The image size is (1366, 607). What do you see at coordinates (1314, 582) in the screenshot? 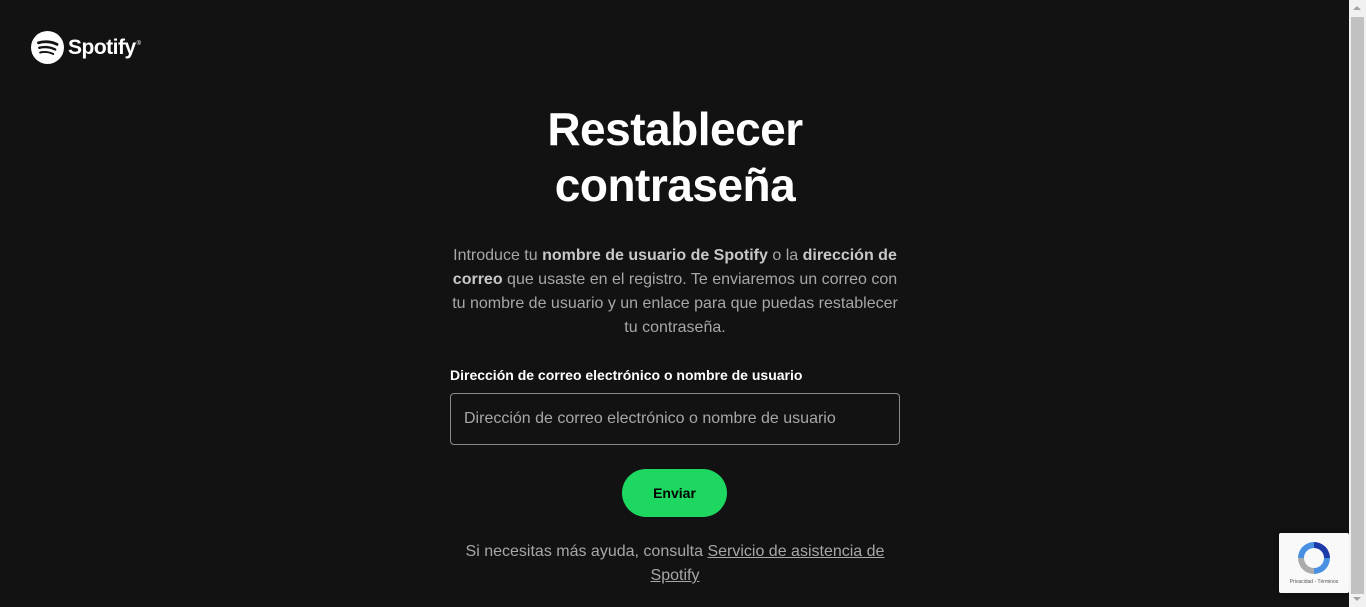
I see `recaptcha-links: Privacidad - Términos` at bounding box center [1314, 582].